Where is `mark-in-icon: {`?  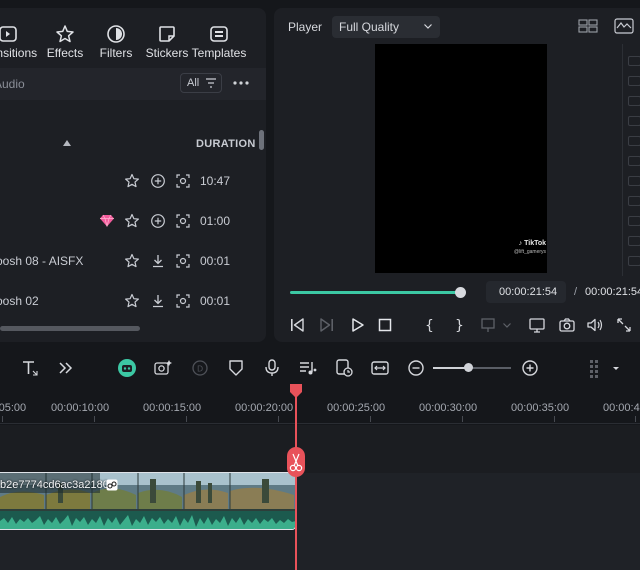
mark-in-icon: { is located at coordinates (429, 325).